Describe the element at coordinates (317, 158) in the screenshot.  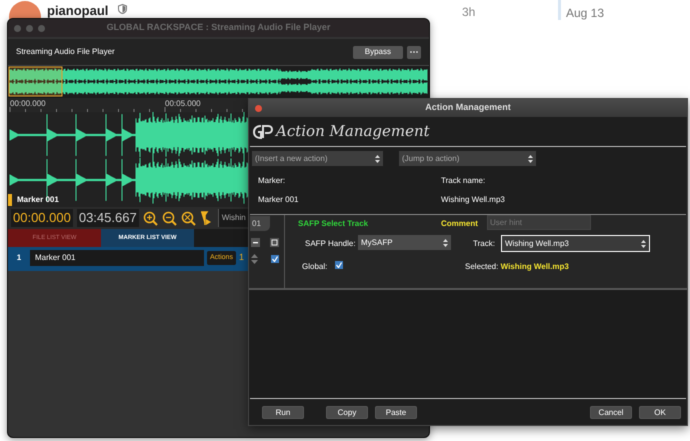
I see `insert-action-dropdown: (Insert a new action)` at that location.